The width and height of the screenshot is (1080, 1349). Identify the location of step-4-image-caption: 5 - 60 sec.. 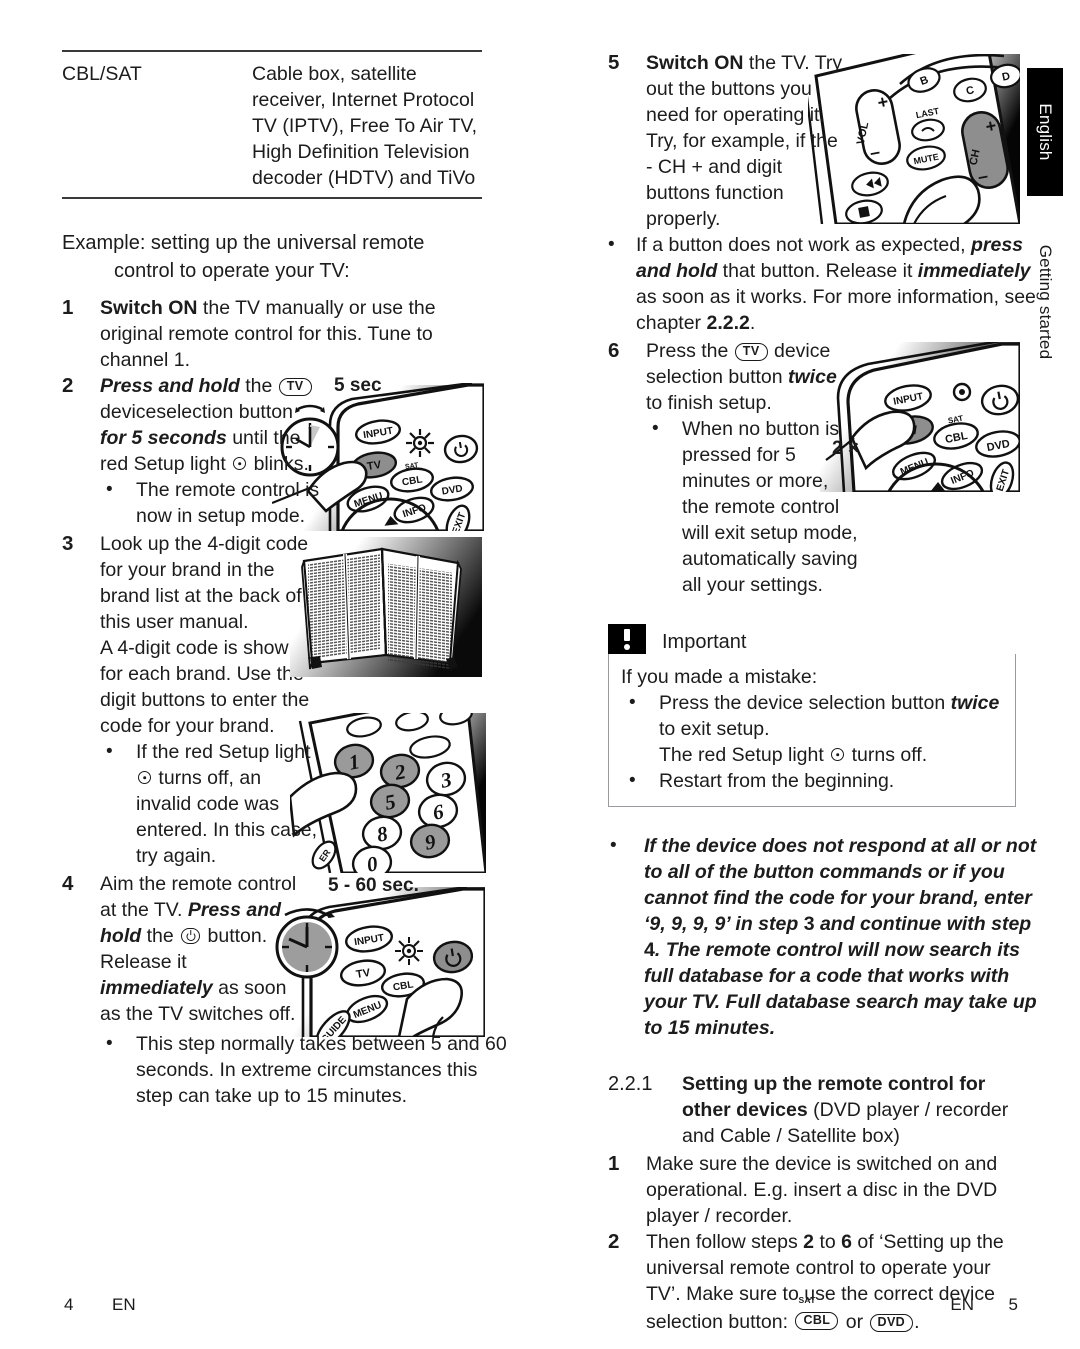
(373, 885).